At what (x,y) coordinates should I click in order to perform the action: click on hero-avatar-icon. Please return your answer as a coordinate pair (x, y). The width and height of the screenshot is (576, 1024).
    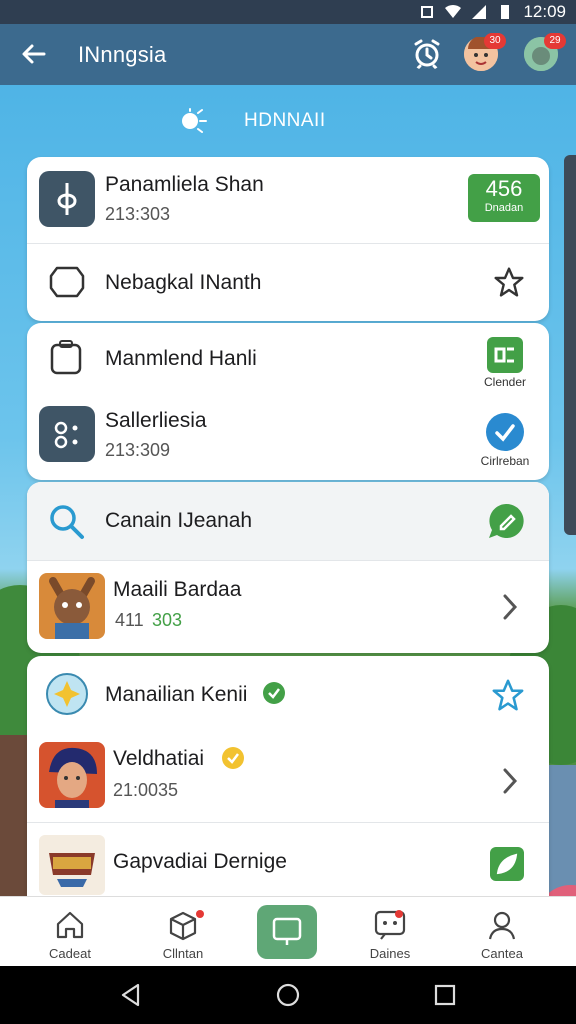
    Looking at the image, I should click on (72, 775).